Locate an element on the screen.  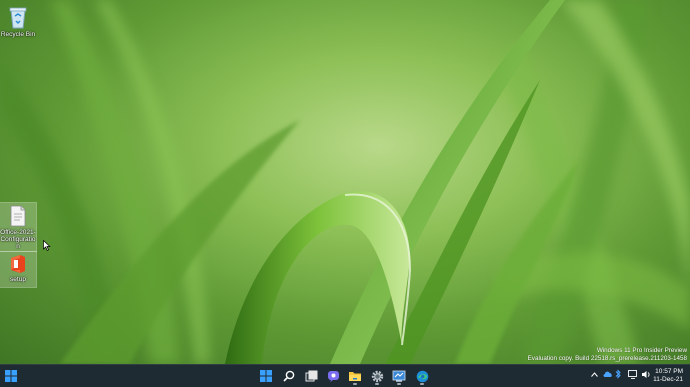
recycle-bin-label: Recycle Bin is located at coordinates (18, 34).